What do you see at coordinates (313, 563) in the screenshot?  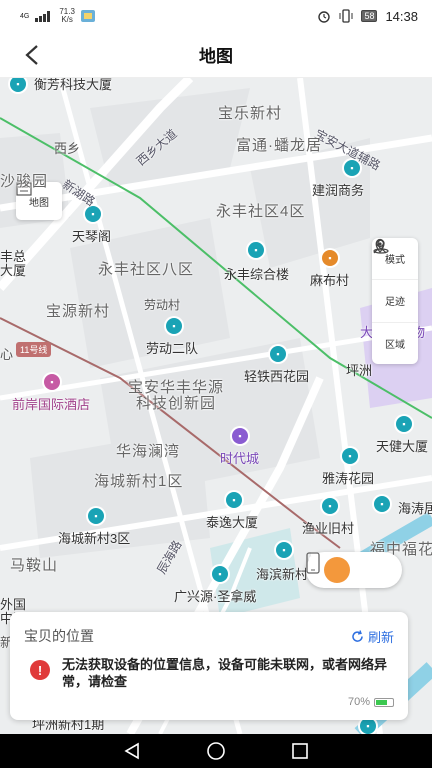 I see `phone-icon` at bounding box center [313, 563].